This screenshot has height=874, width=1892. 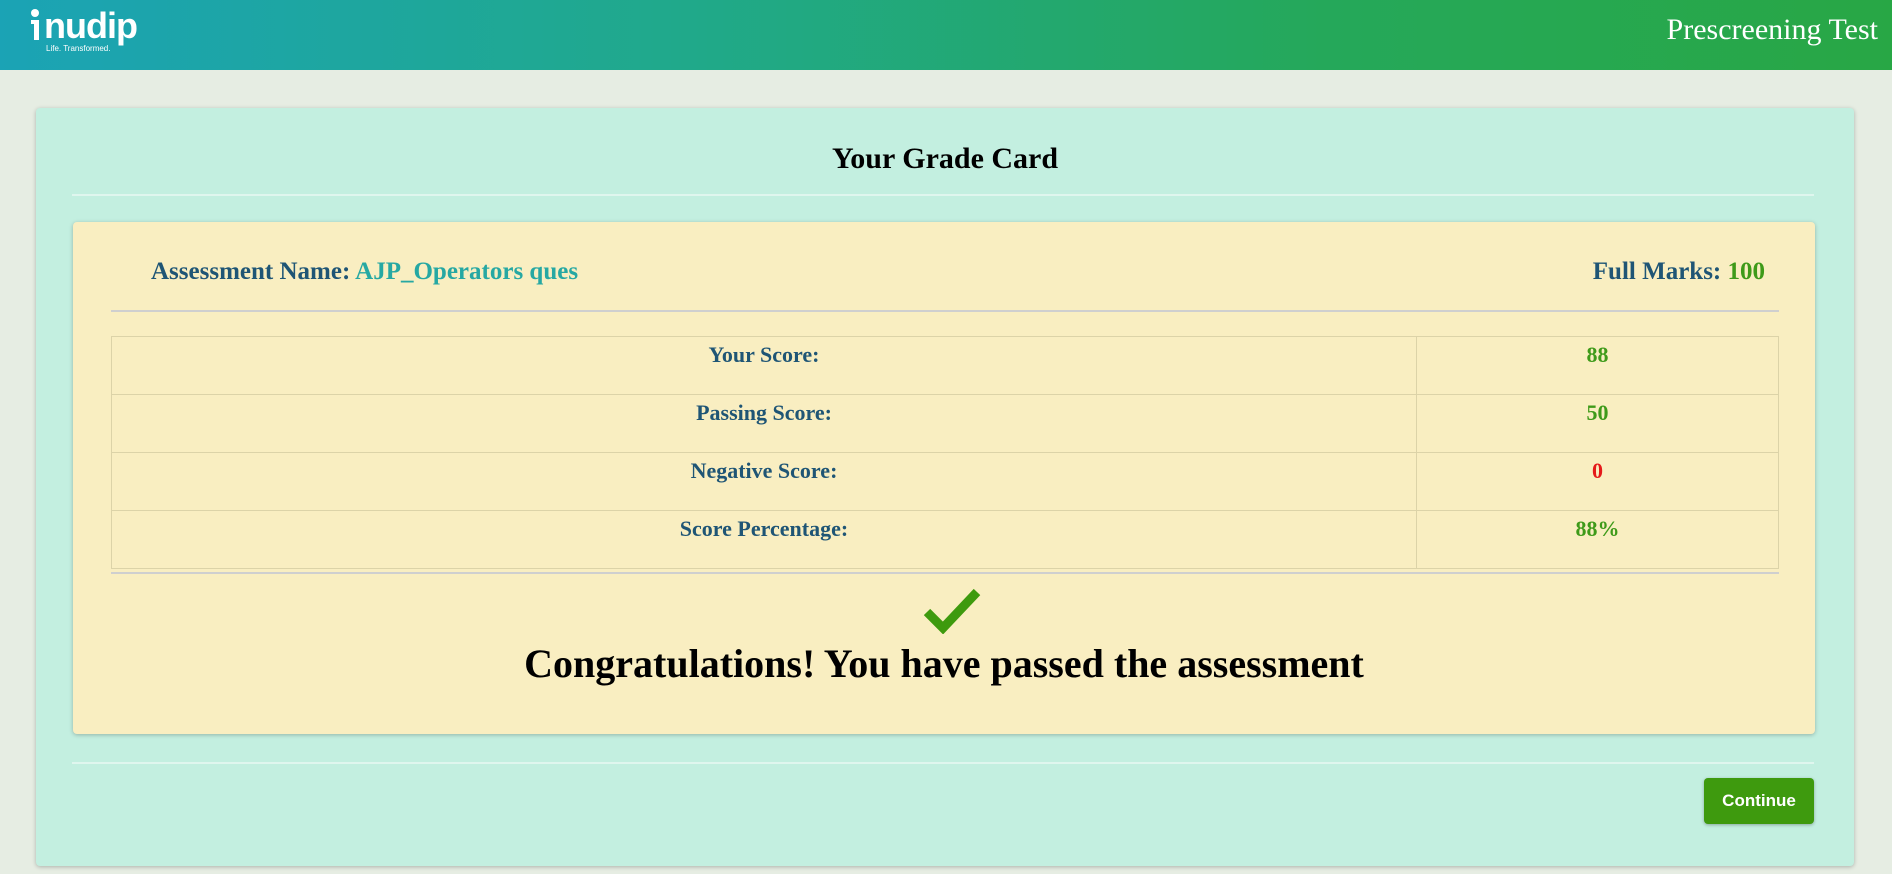 I want to click on your-score-label: Your Score:, so click(x=764, y=365).